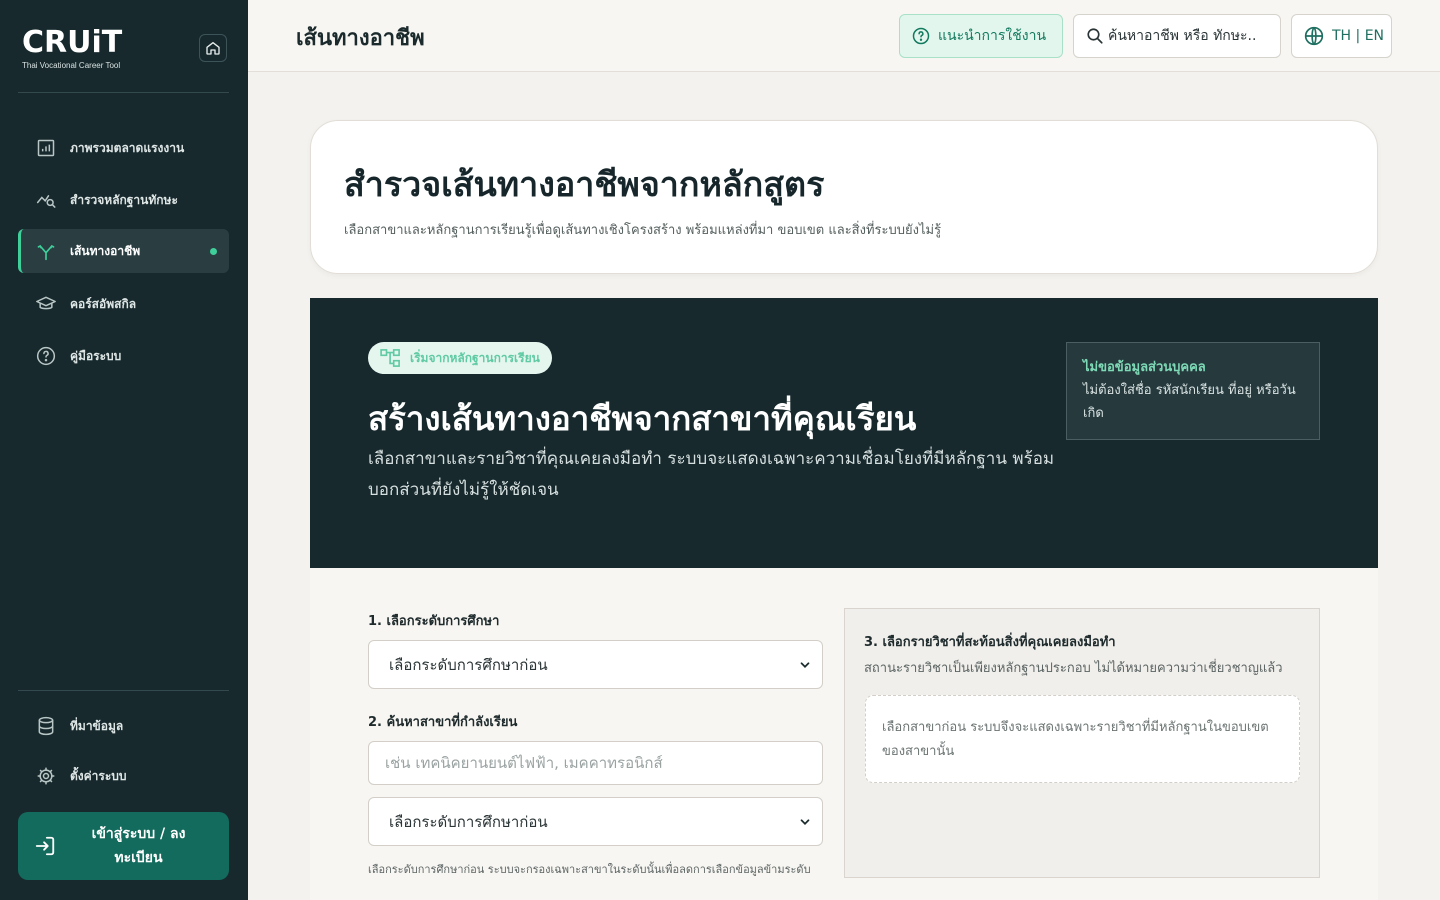  What do you see at coordinates (46, 776) in the screenshot?
I see `gear-icon` at bounding box center [46, 776].